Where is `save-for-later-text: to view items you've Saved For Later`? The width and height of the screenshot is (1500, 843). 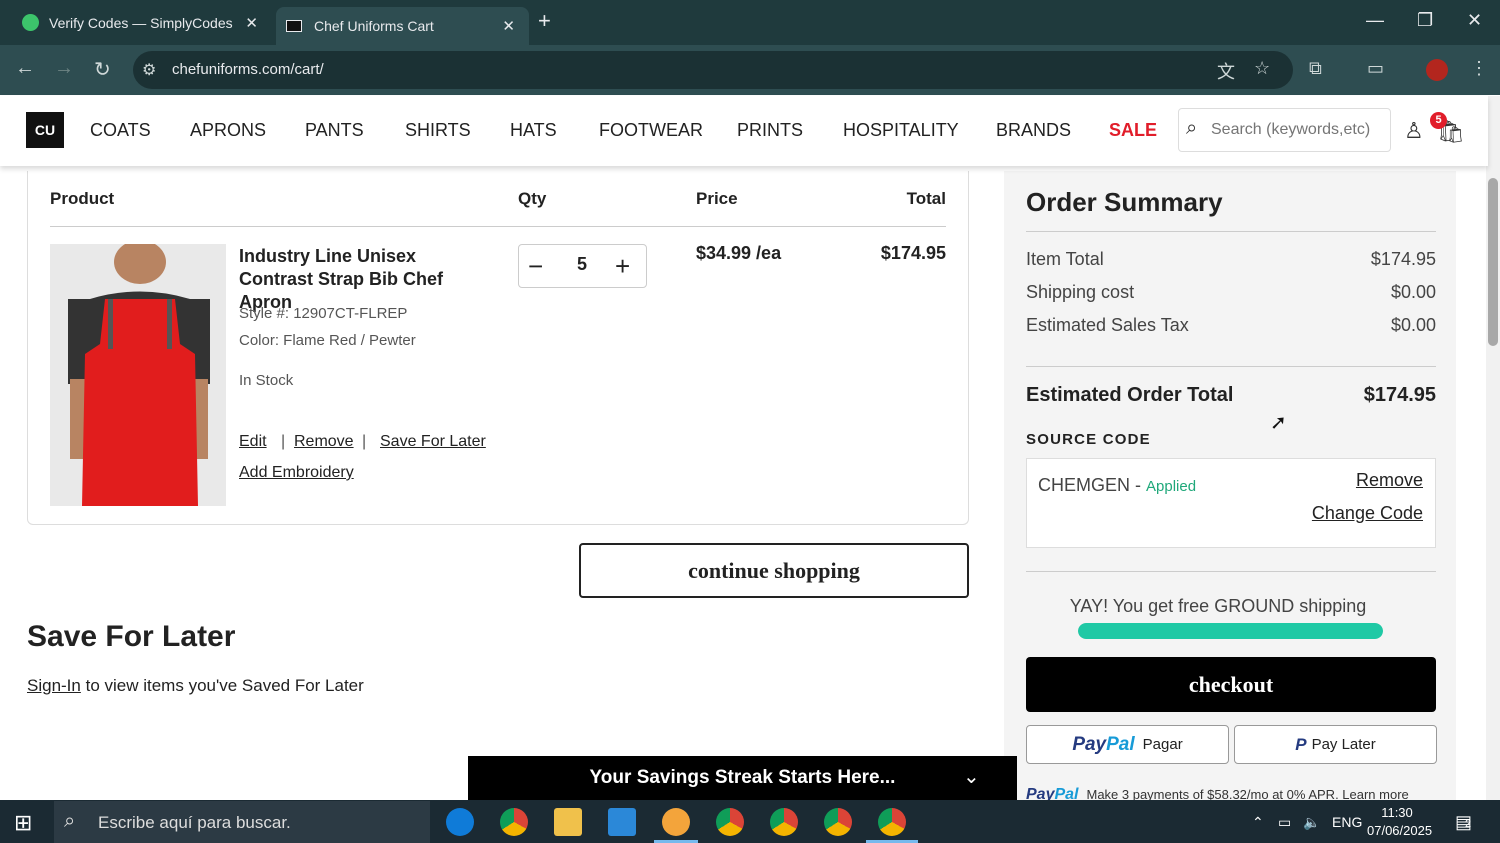
save-for-later-text: to view items you've Saved For Later is located at coordinates (222, 685).